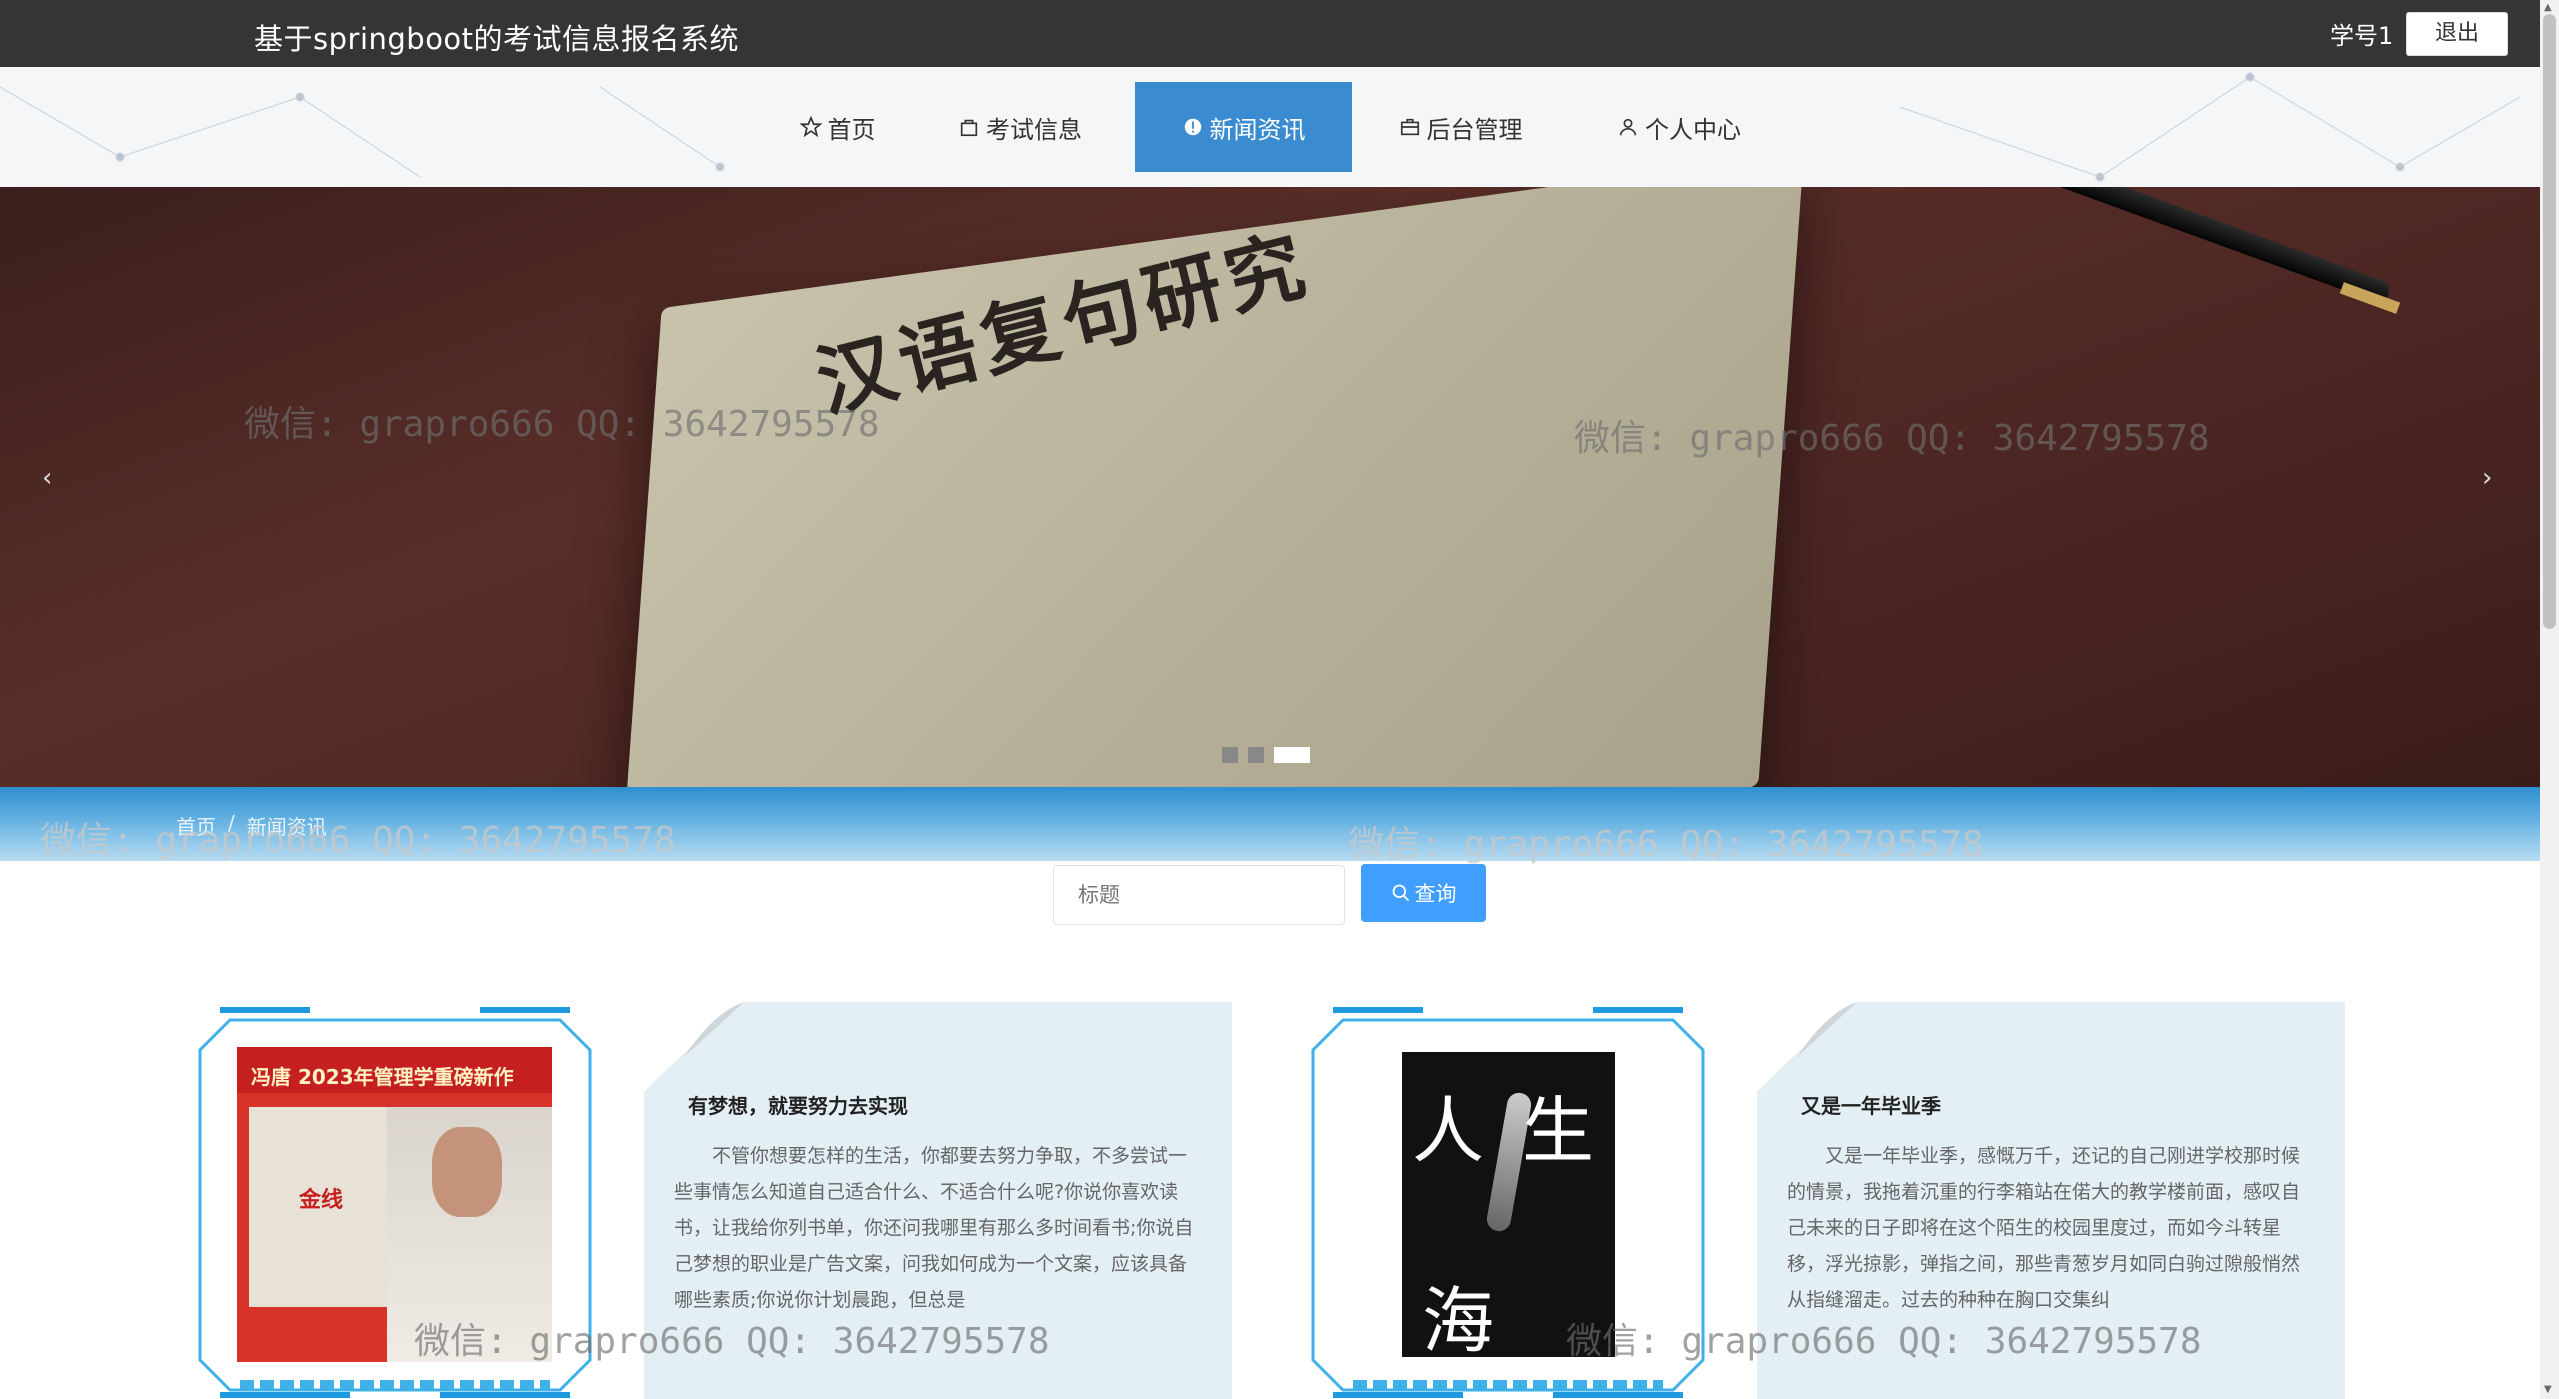  Describe the element at coordinates (47, 478) in the screenshot. I see `carousel-prev-arrow: ‹` at that location.